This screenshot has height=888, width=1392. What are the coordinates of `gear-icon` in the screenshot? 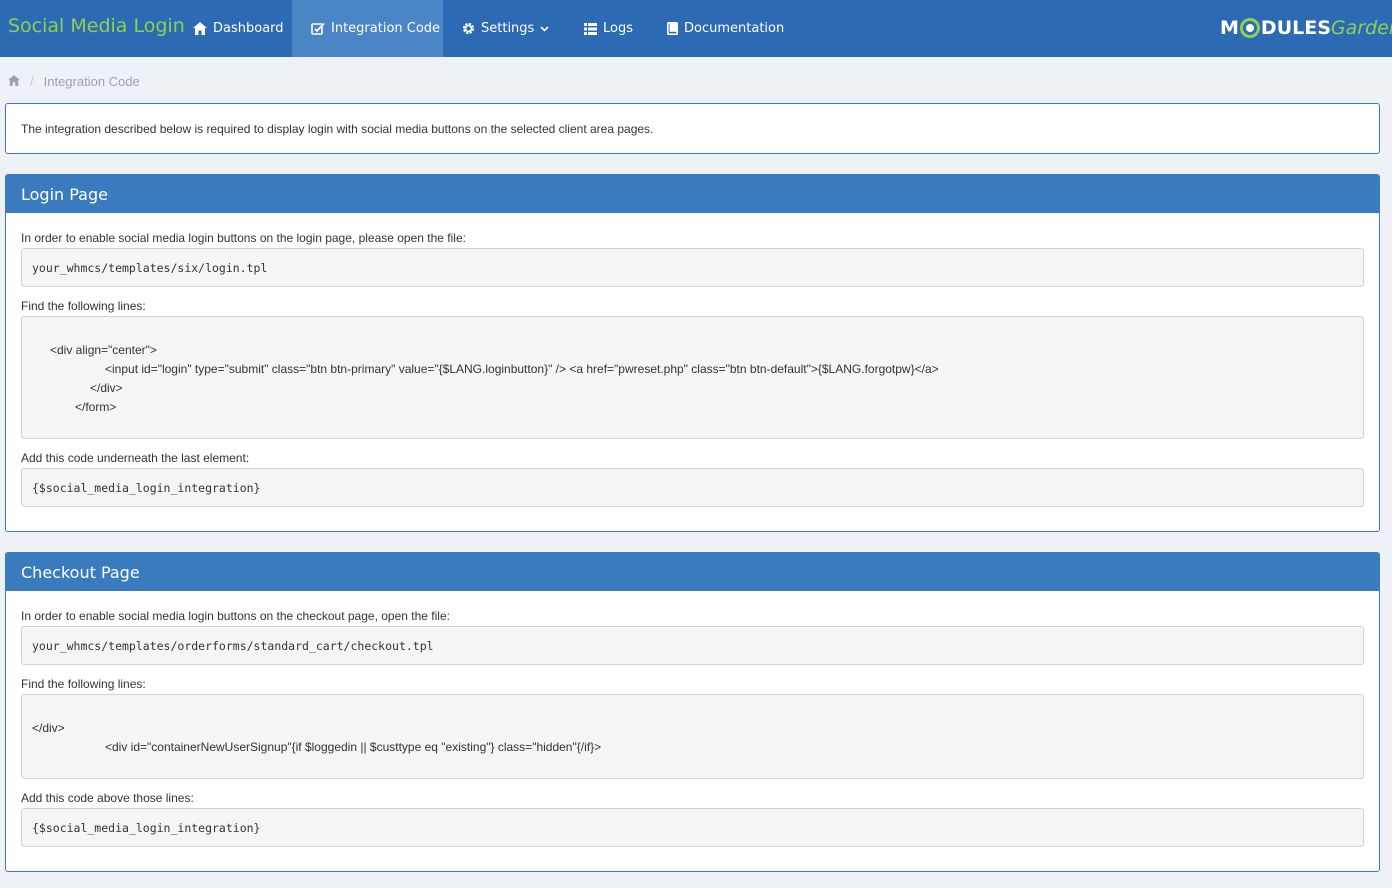 It's located at (468, 28).